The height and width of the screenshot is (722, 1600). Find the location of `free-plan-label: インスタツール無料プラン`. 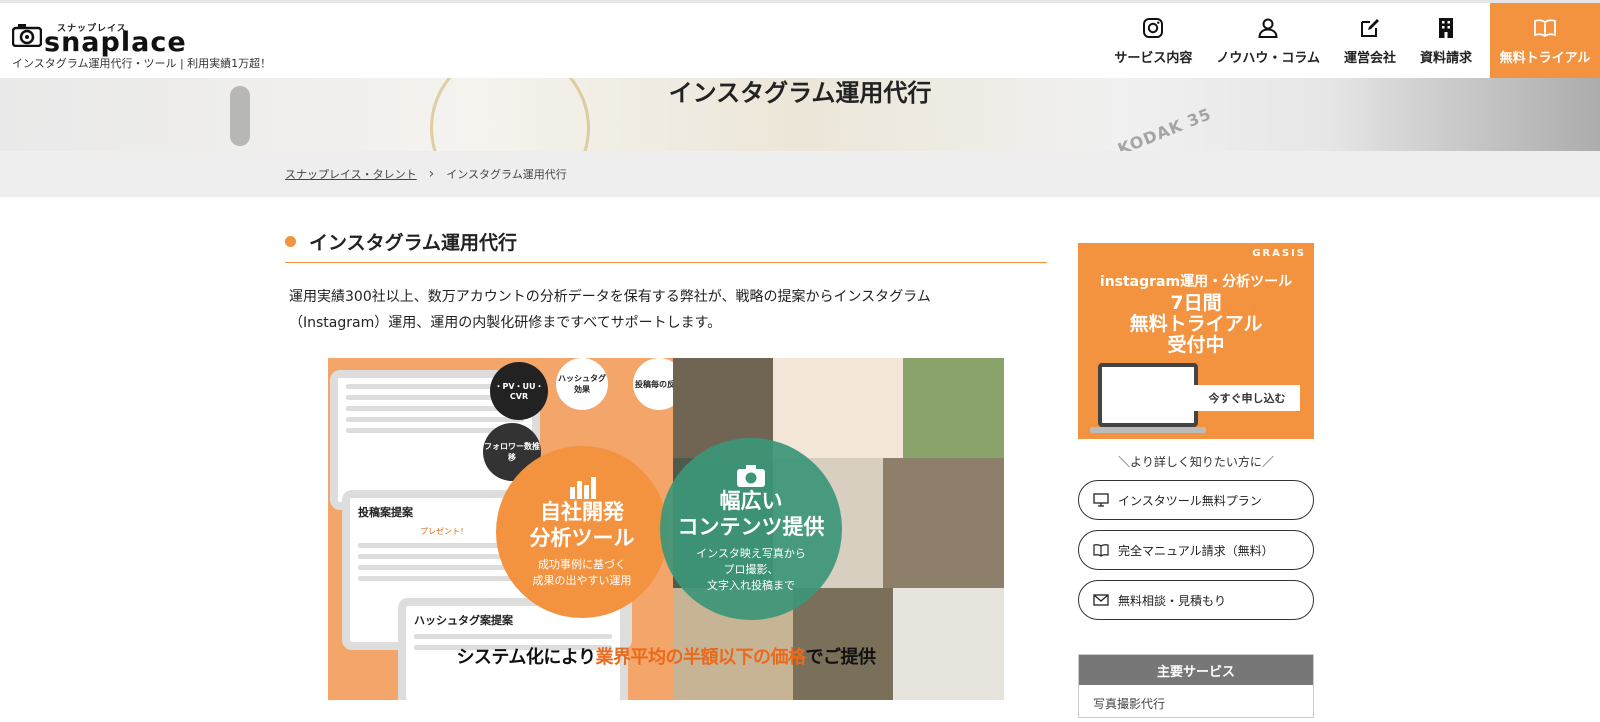

free-plan-label: インスタツール無料プラン is located at coordinates (1190, 500).